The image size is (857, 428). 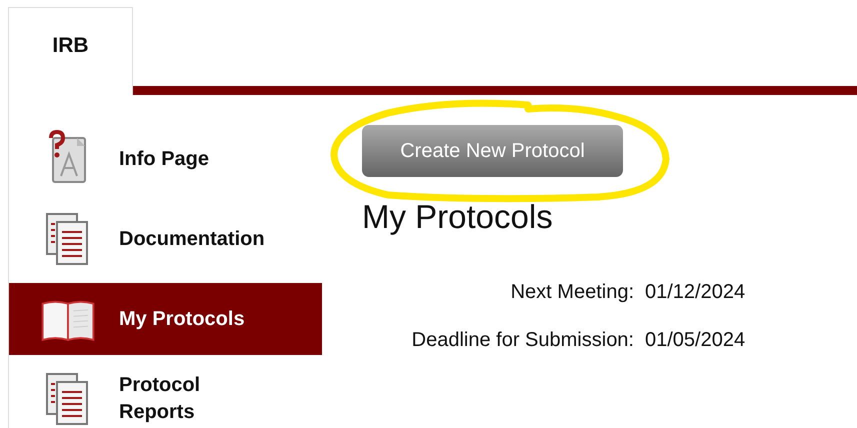 What do you see at coordinates (165, 239) in the screenshot?
I see `sidebar-item: Documentation` at bounding box center [165, 239].